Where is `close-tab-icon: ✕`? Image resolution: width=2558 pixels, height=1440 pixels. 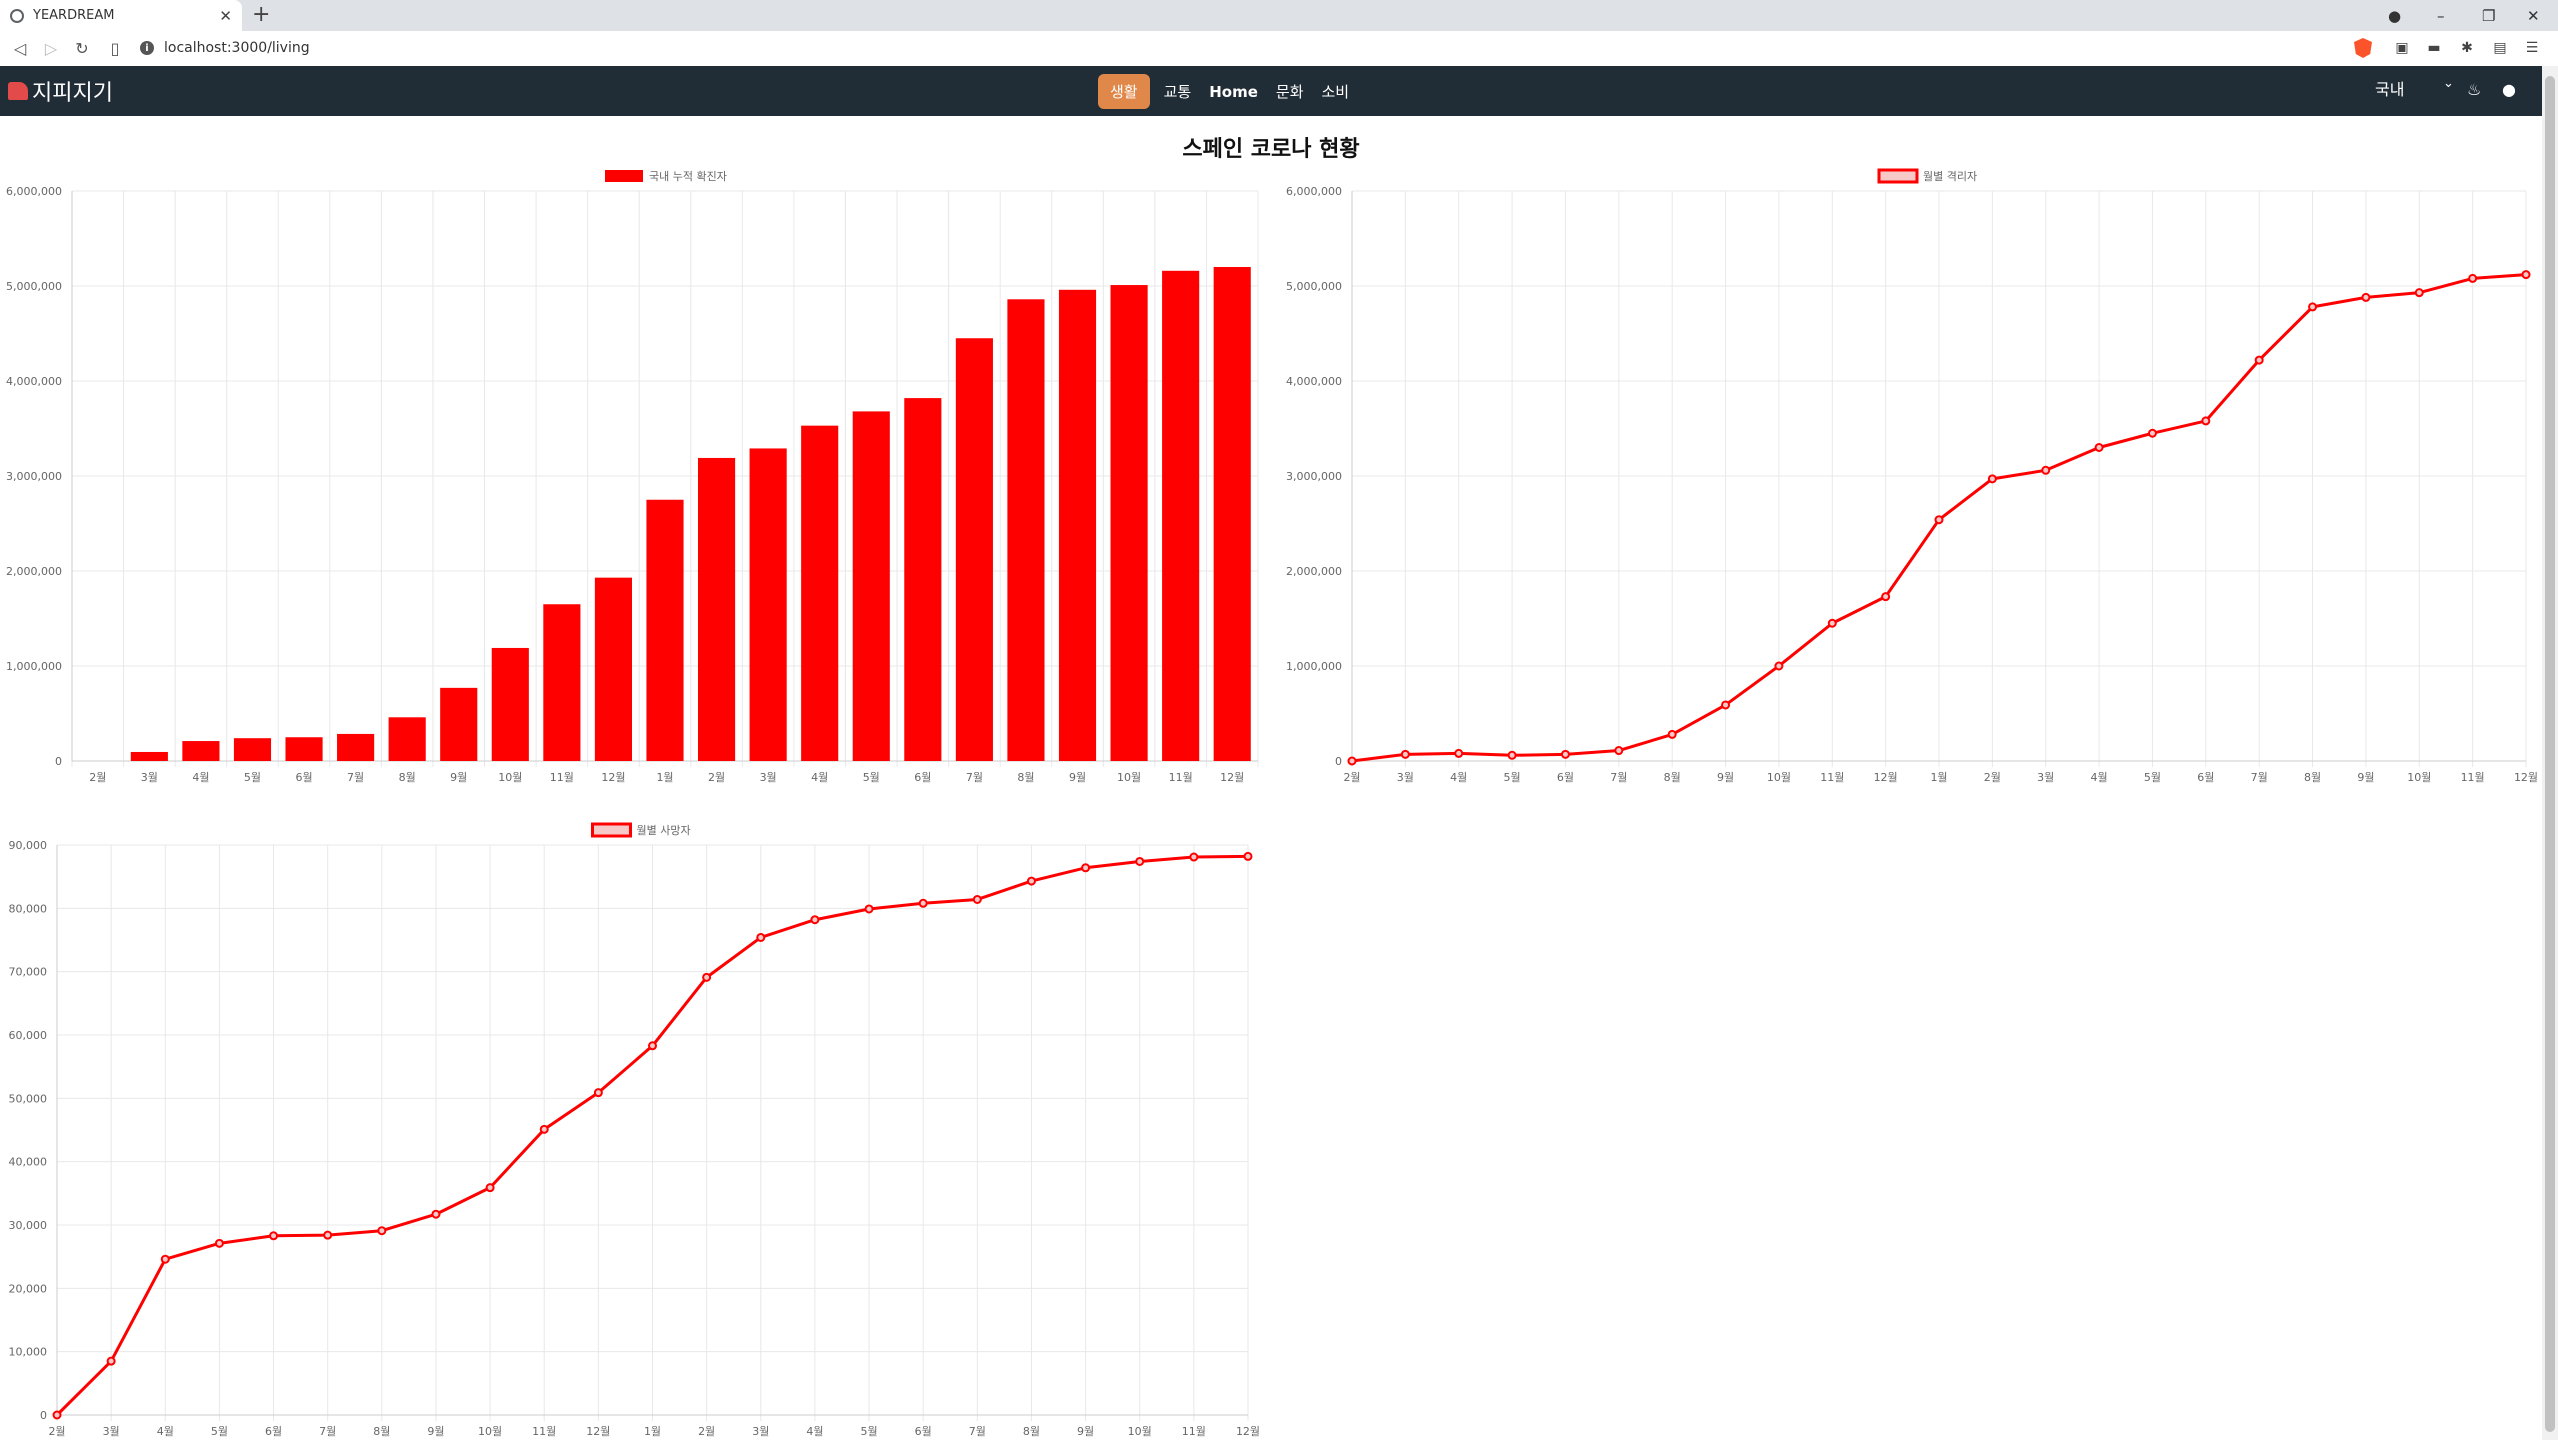
close-tab-icon: ✕ is located at coordinates (225, 16).